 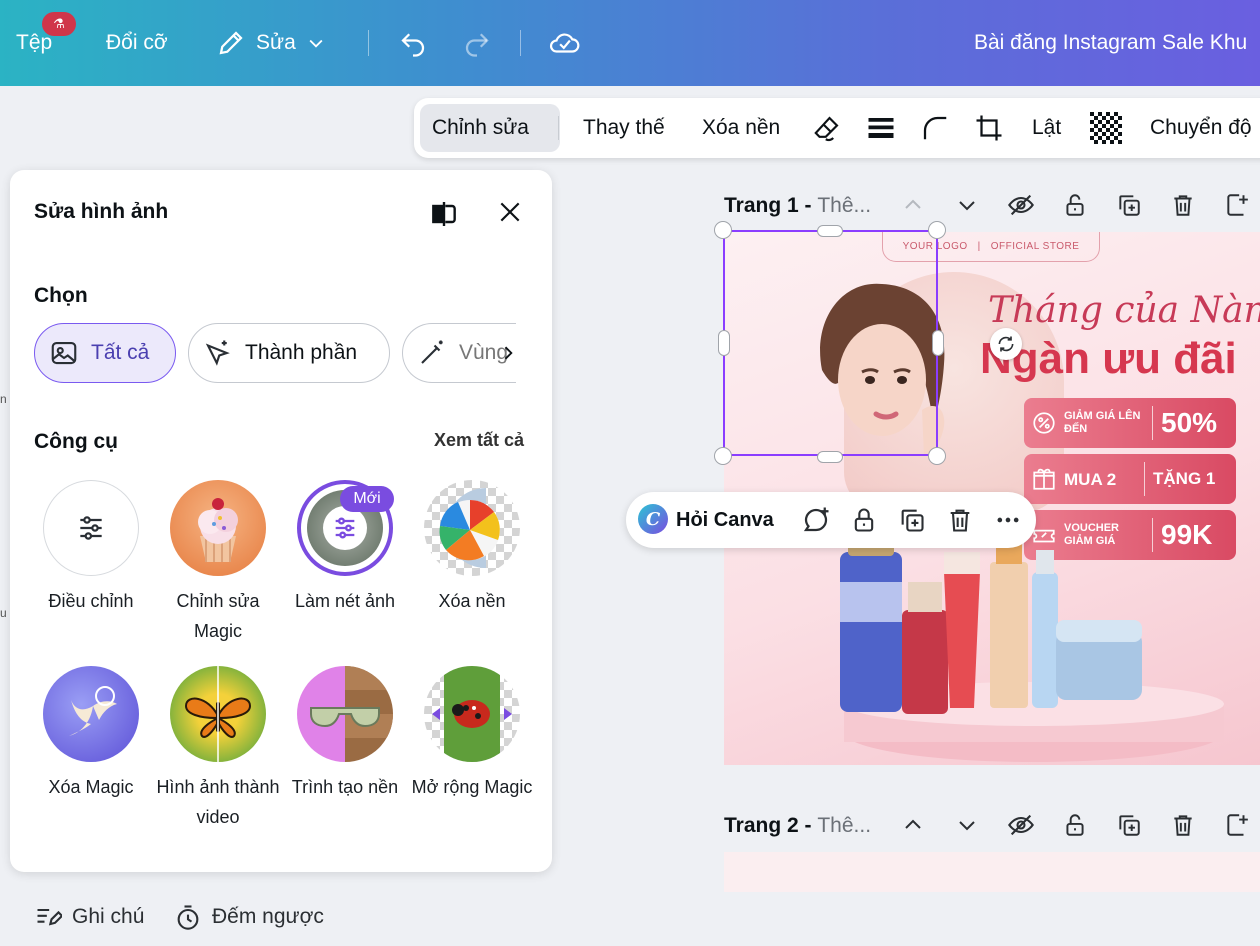 I want to click on tool-image-to-video: Hình ảnh thành video, so click(x=218, y=749).